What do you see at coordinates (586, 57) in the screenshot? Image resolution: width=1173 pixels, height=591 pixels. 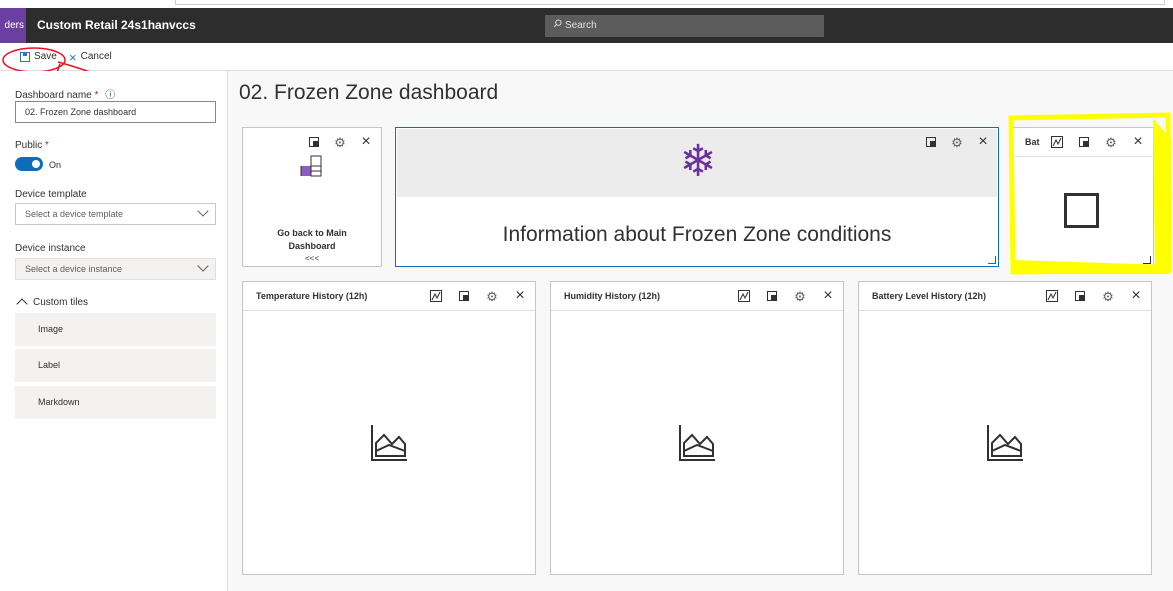 I see `command-bar: Save × Cancel` at bounding box center [586, 57].